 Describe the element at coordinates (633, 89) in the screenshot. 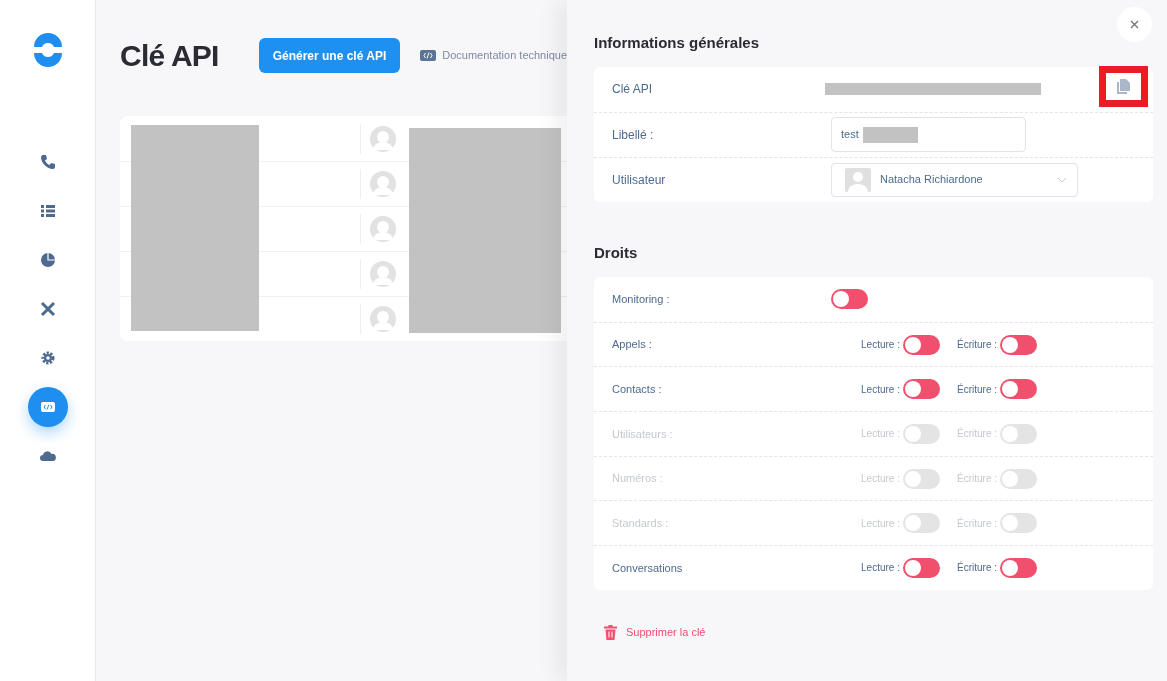

I see `field-label: Clé API` at that location.